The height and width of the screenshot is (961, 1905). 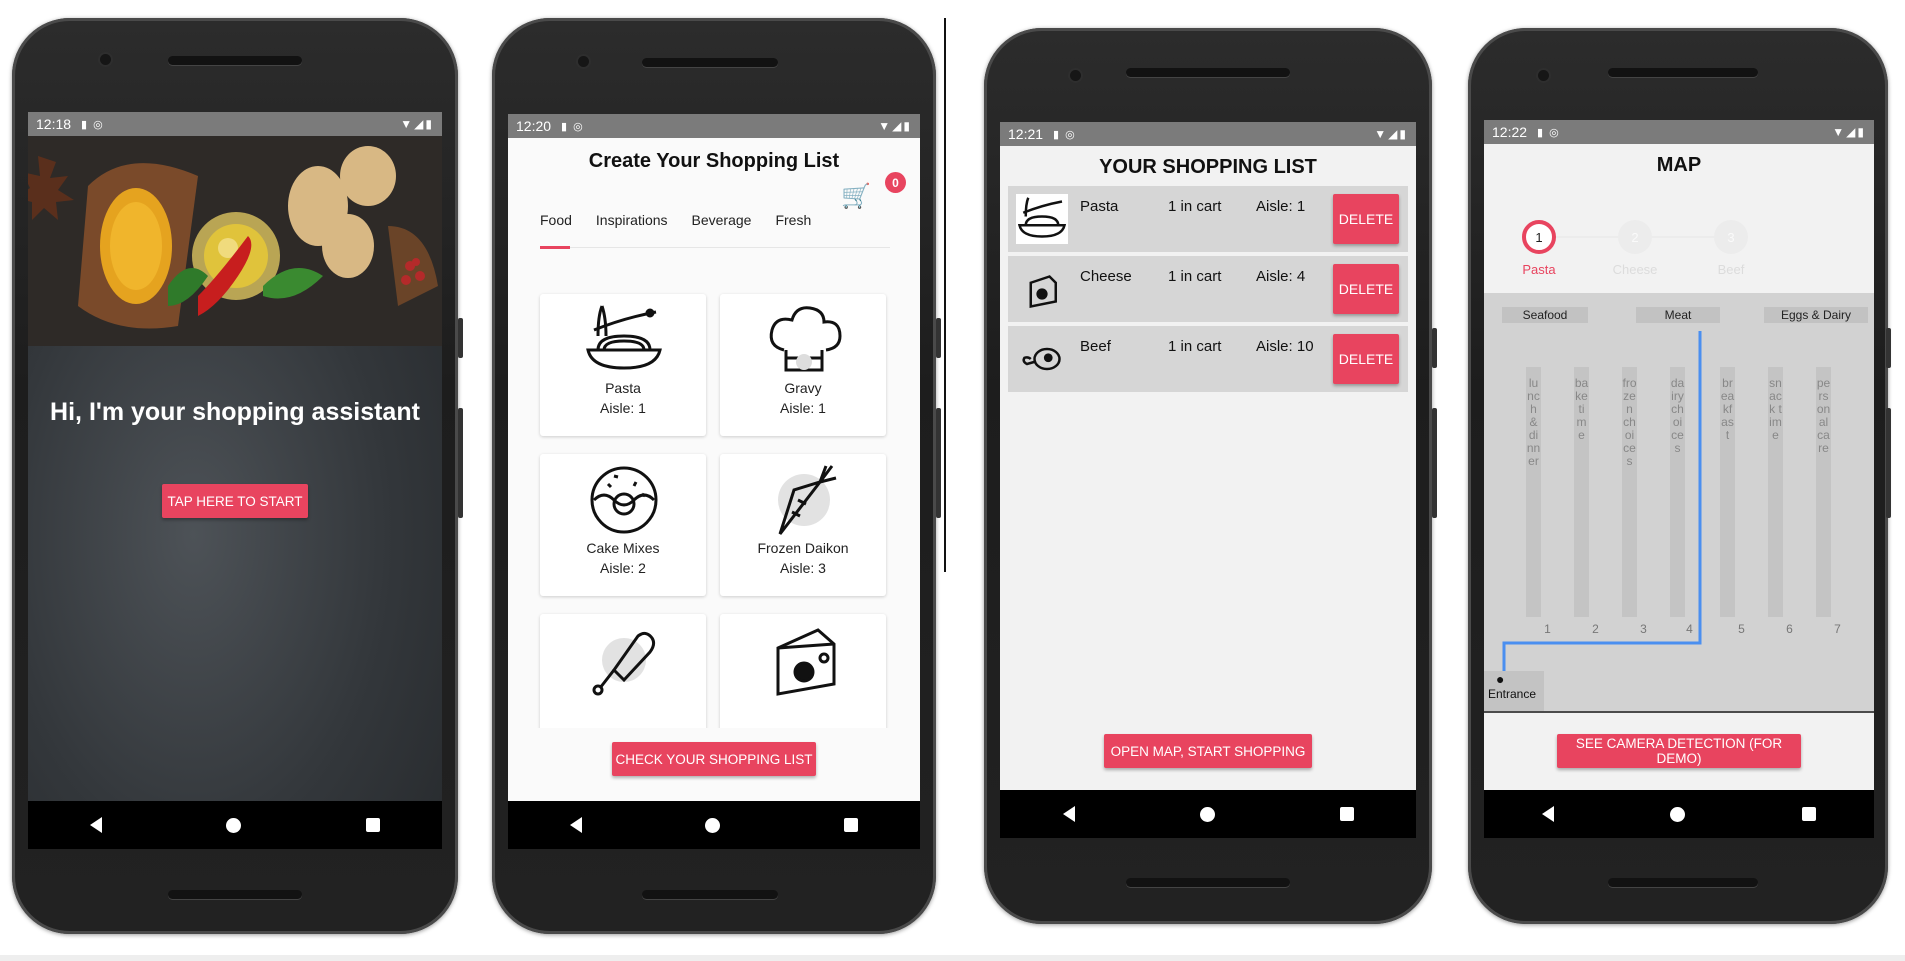 I want to click on spices-image, so click(x=235, y=241).